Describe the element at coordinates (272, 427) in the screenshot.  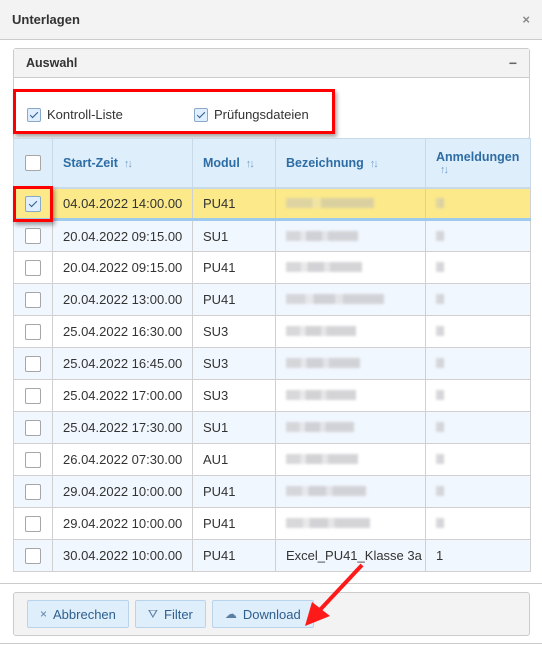
I see `table-row: 25.04.2022 17:30.00 SU1` at that location.